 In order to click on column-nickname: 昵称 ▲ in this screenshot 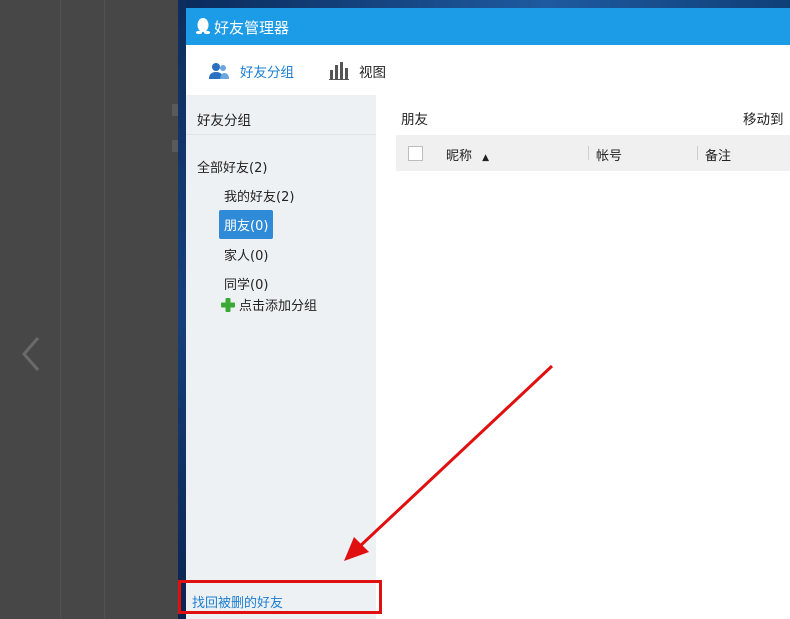, I will do `click(467, 154)`.